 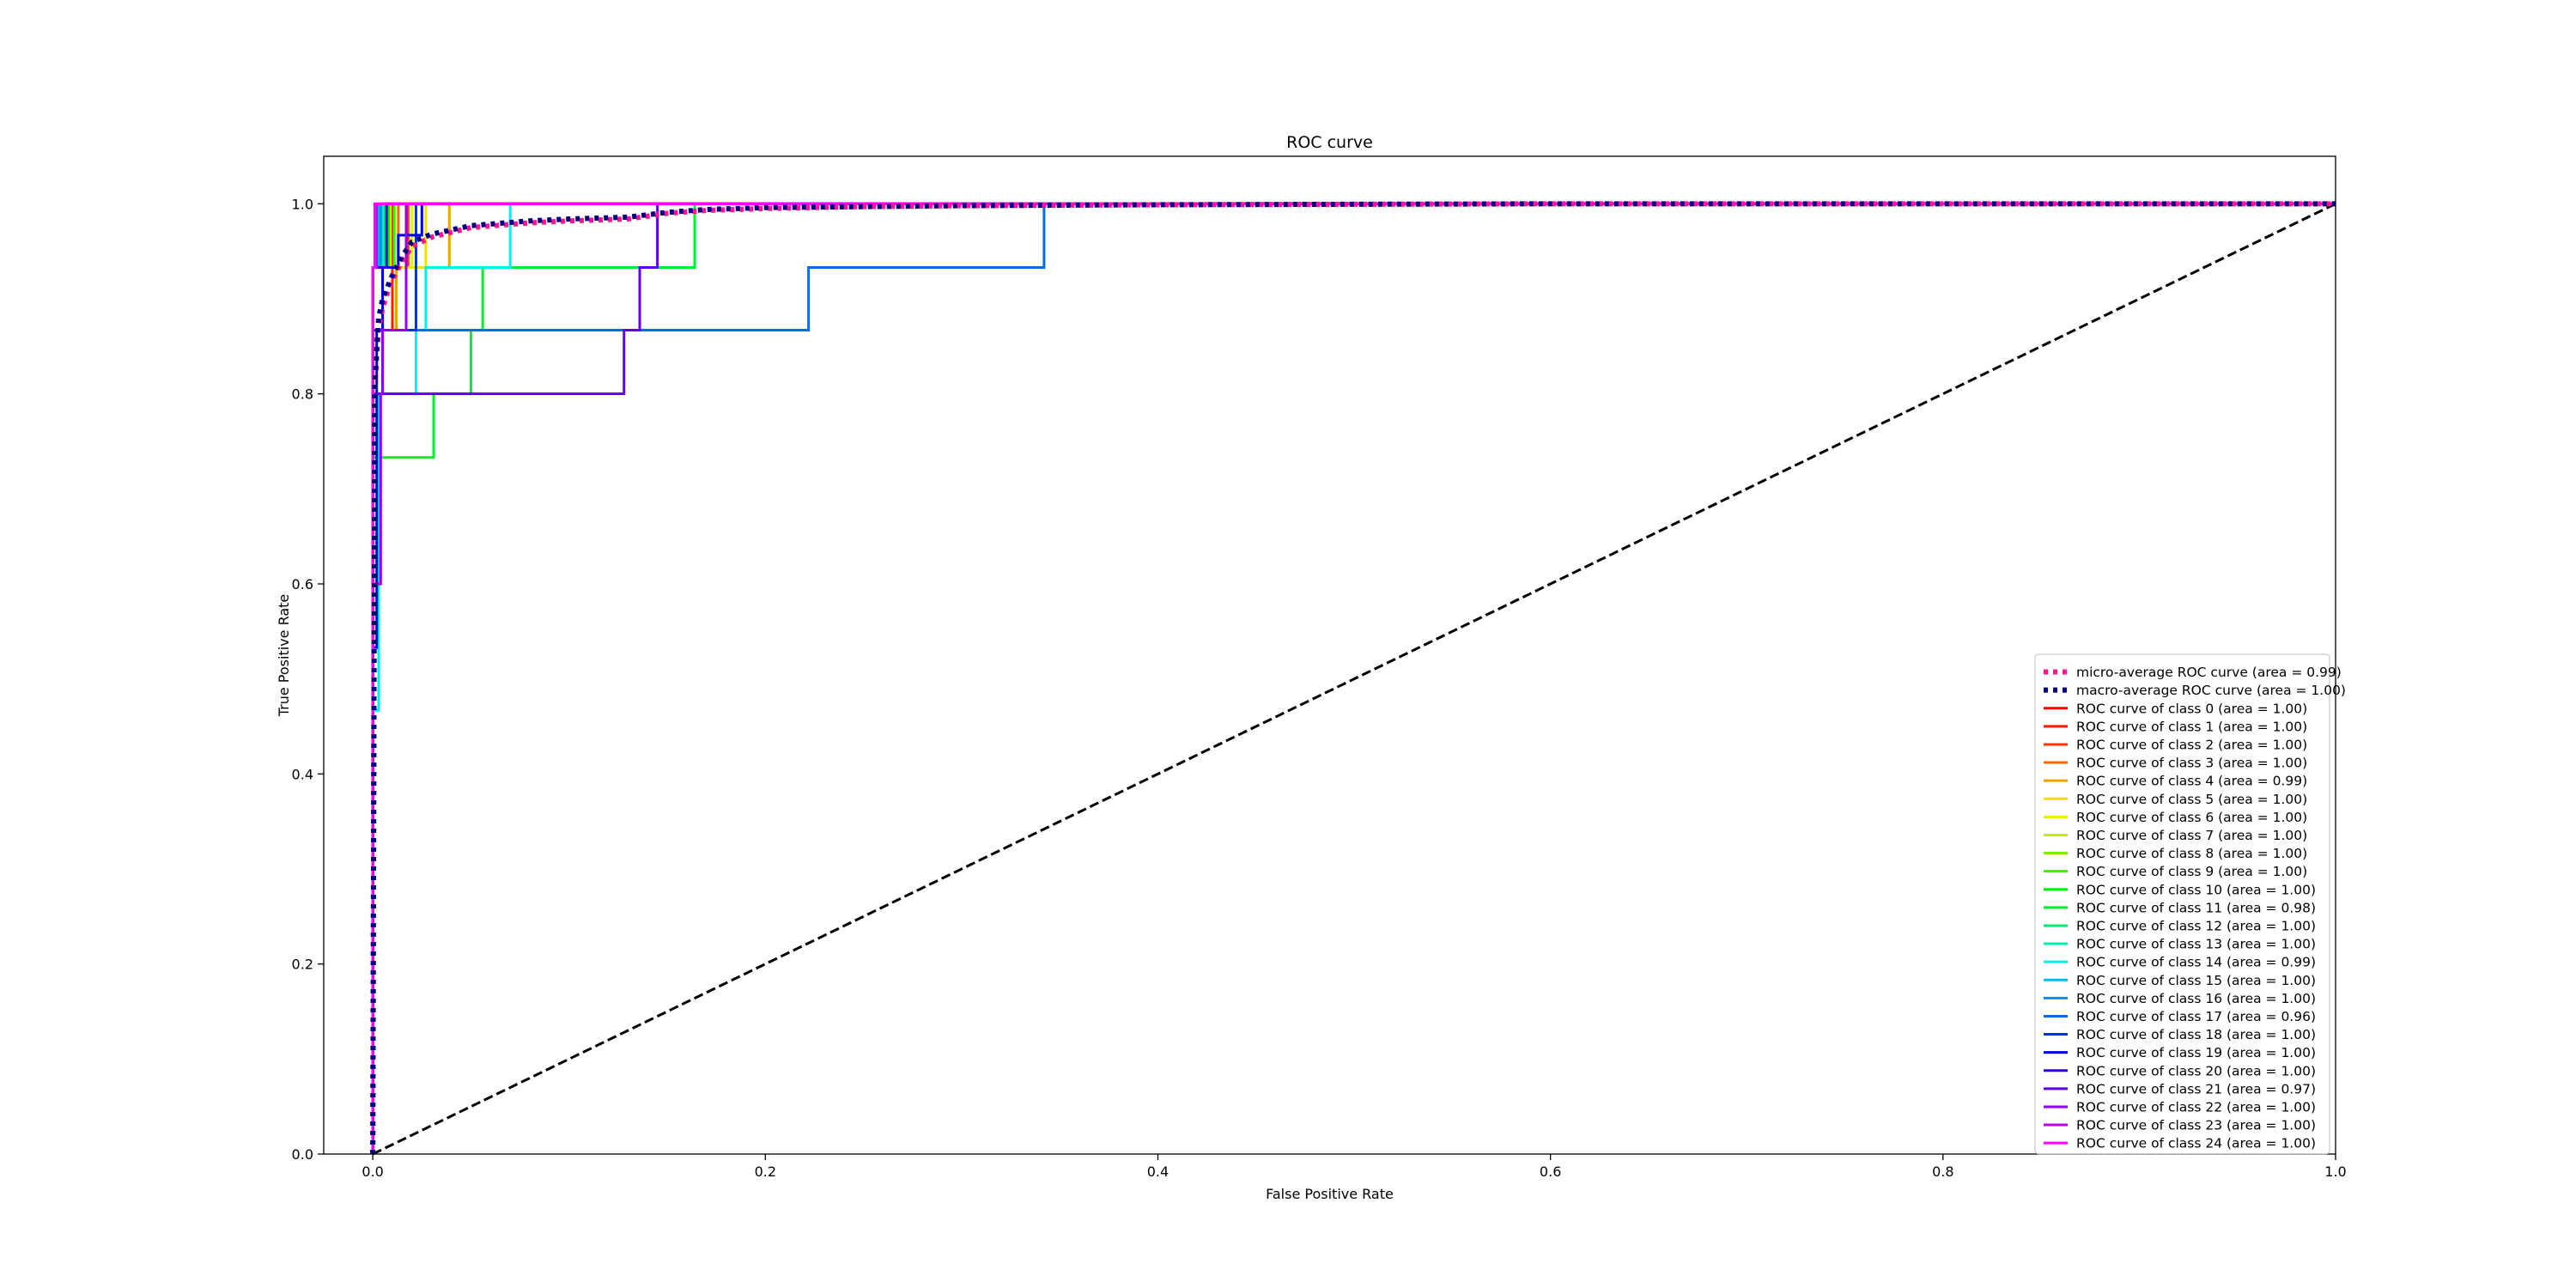 I want to click on x-tick-label: 0.8, so click(x=1943, y=1171).